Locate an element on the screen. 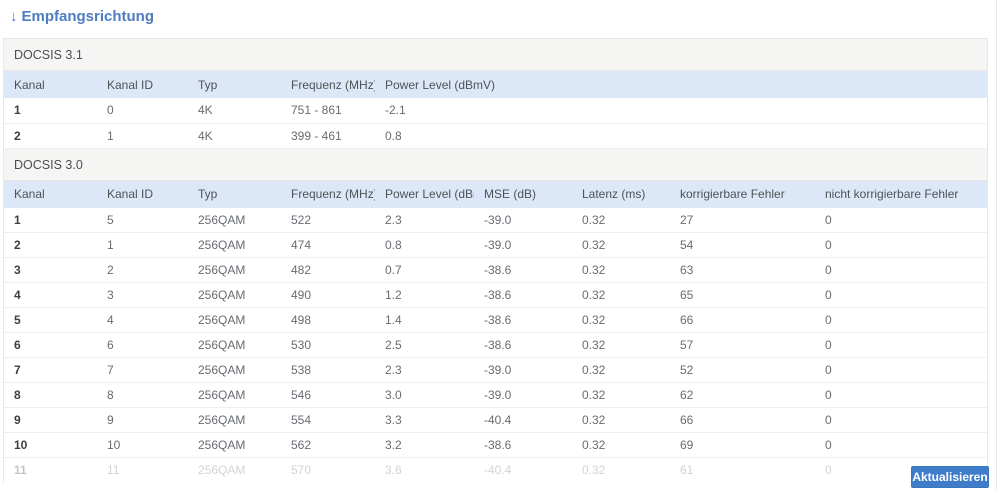 The image size is (999, 491). column-header: MSE (dB) is located at coordinates (523, 194).